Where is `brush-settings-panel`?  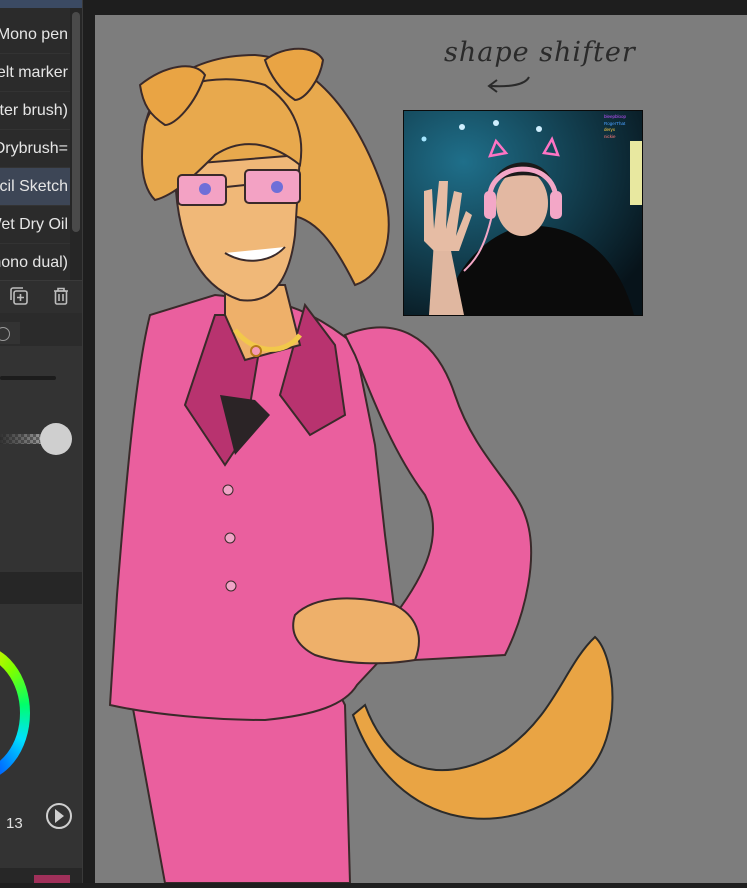 brush-settings-panel is located at coordinates (41, 459).